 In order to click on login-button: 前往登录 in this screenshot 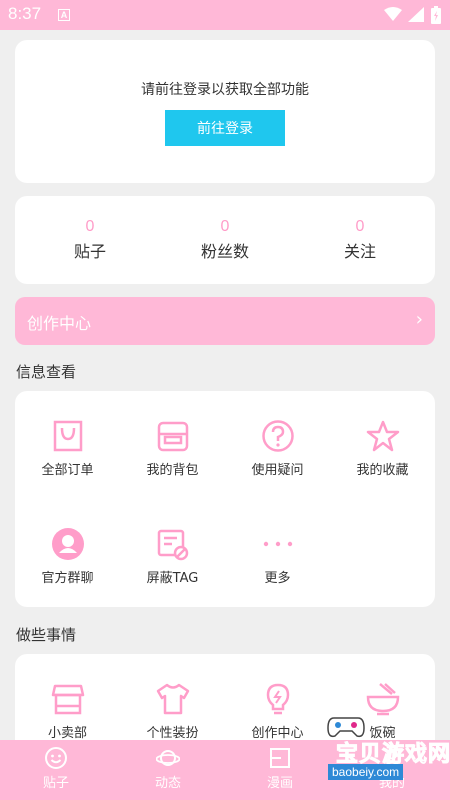, I will do `click(225, 128)`.